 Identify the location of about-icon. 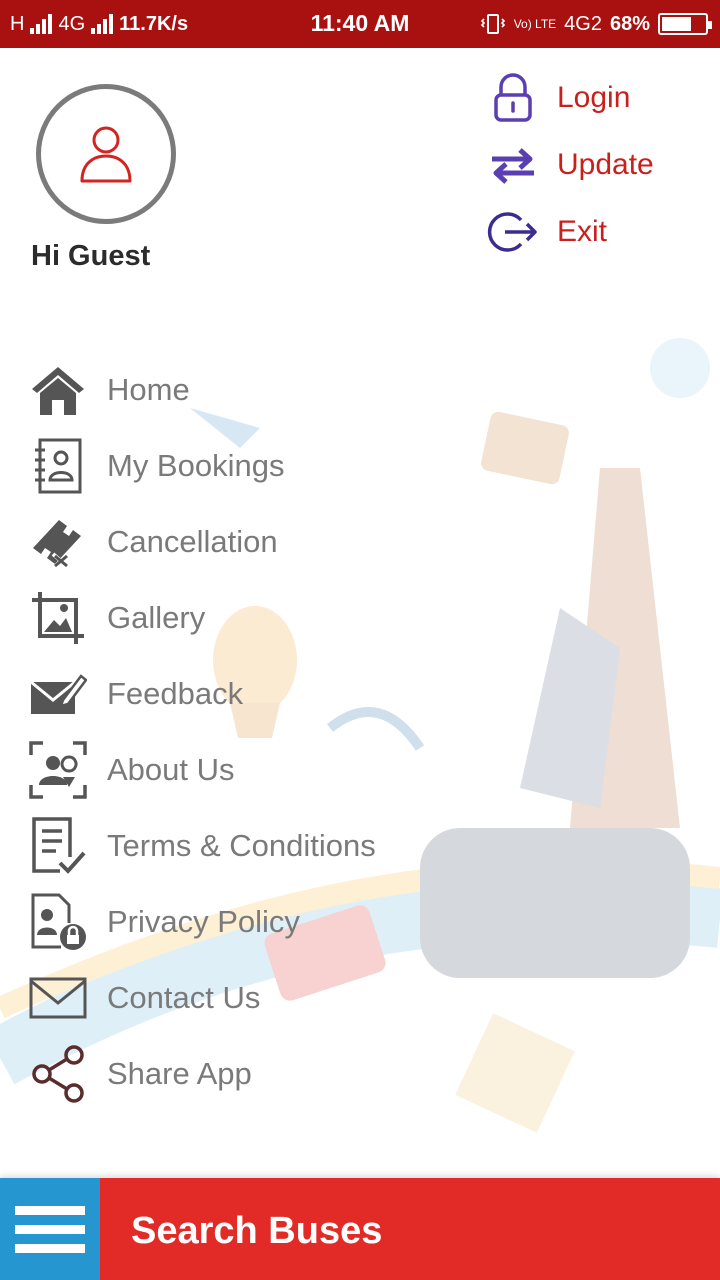
(58, 770).